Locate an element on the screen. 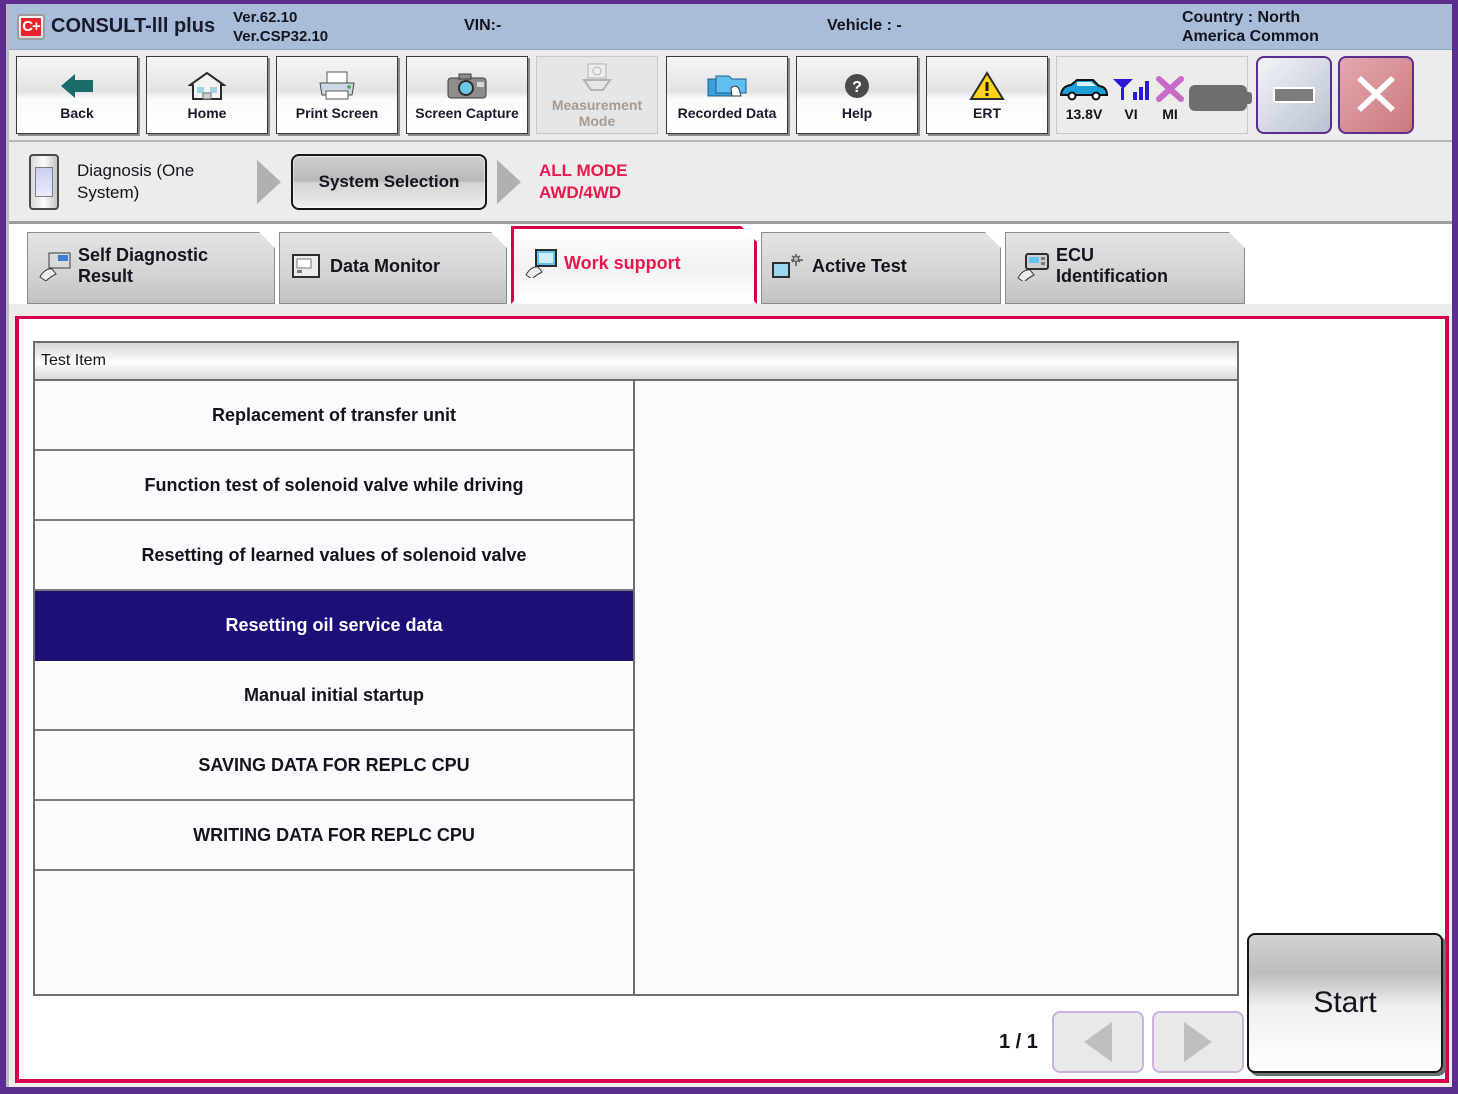 The height and width of the screenshot is (1094, 1458). measurement-icon is located at coordinates (597, 78).